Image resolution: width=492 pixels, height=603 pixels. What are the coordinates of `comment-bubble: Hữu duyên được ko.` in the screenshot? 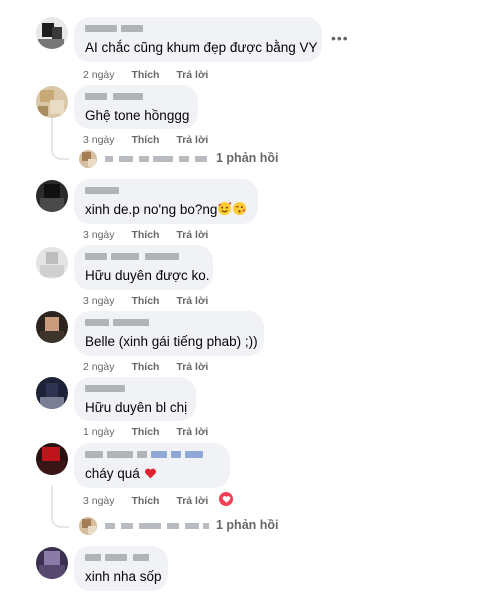 It's located at (143, 267).